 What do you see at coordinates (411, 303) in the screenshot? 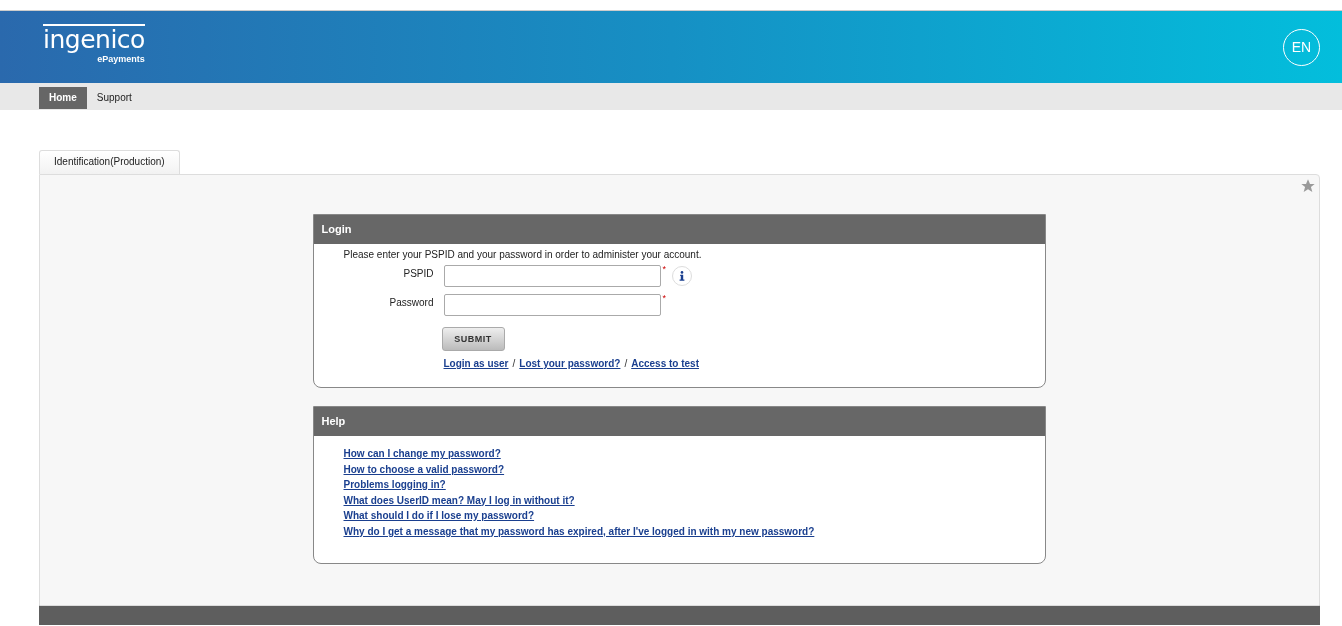
I see `field-label: Password` at bounding box center [411, 303].